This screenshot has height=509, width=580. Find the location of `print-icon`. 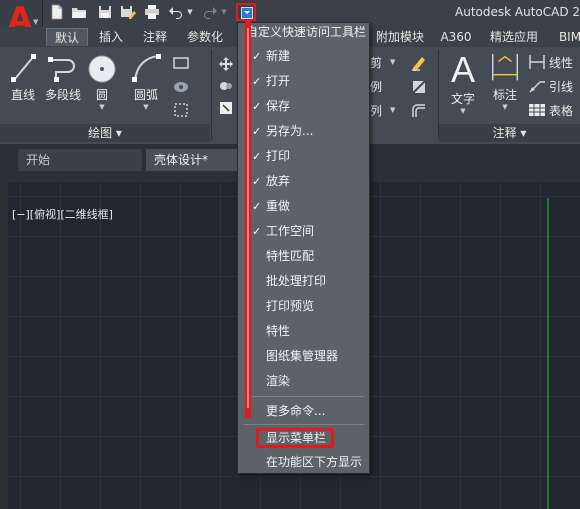

print-icon is located at coordinates (152, 12).